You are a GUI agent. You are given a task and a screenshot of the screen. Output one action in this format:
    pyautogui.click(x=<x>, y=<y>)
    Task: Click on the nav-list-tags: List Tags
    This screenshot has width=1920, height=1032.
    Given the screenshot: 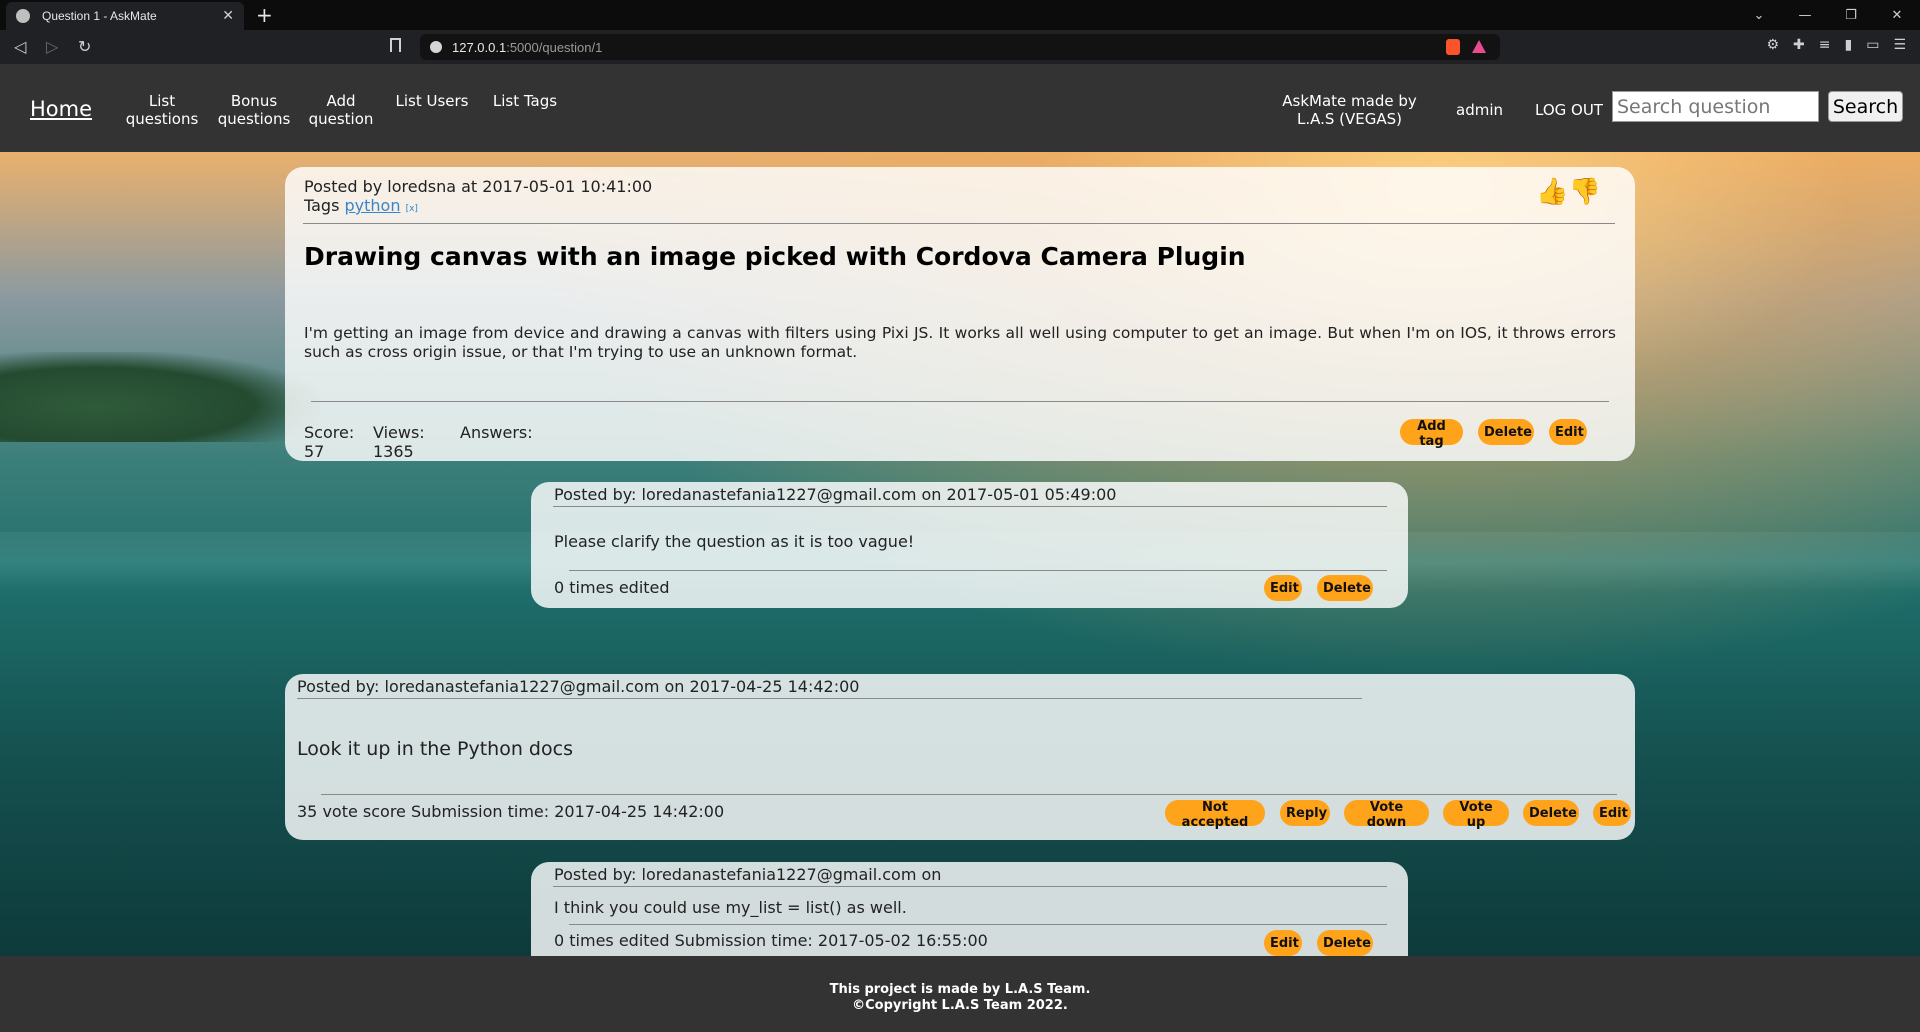 What is the action you would take?
    pyautogui.click(x=525, y=101)
    